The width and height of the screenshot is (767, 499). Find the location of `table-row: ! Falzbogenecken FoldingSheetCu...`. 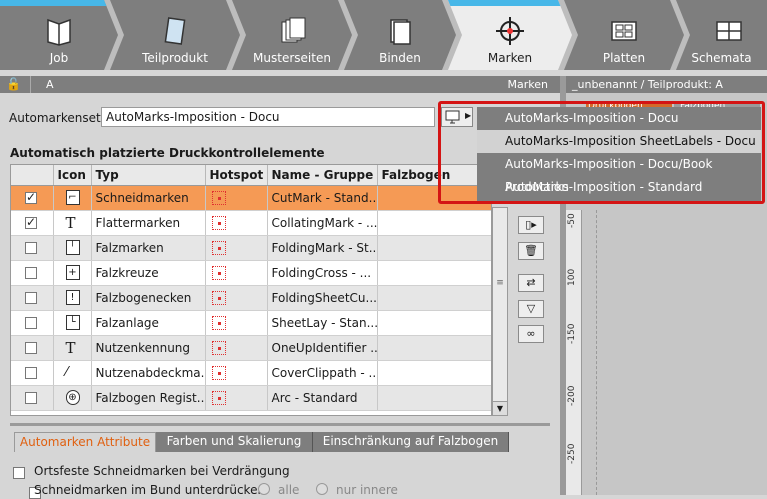

table-row: ! Falzbogenecken FoldingSheetCu... is located at coordinates (251, 298).